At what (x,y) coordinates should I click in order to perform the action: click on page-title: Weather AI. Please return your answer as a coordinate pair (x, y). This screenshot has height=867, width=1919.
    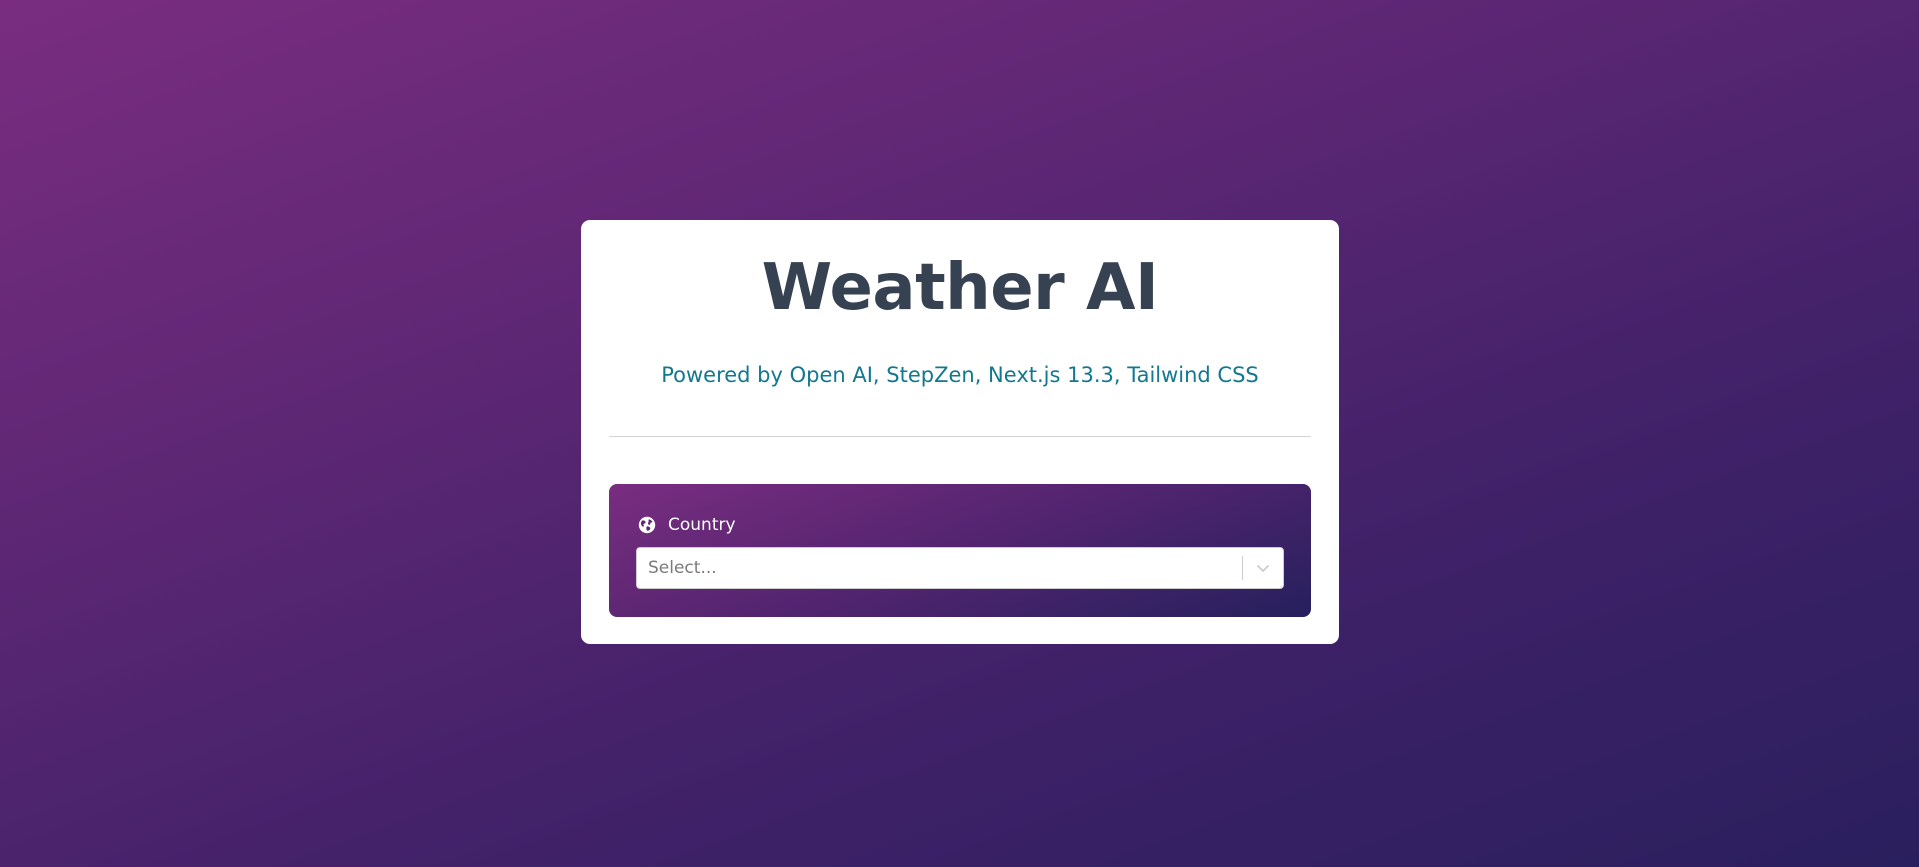
    Looking at the image, I should click on (960, 288).